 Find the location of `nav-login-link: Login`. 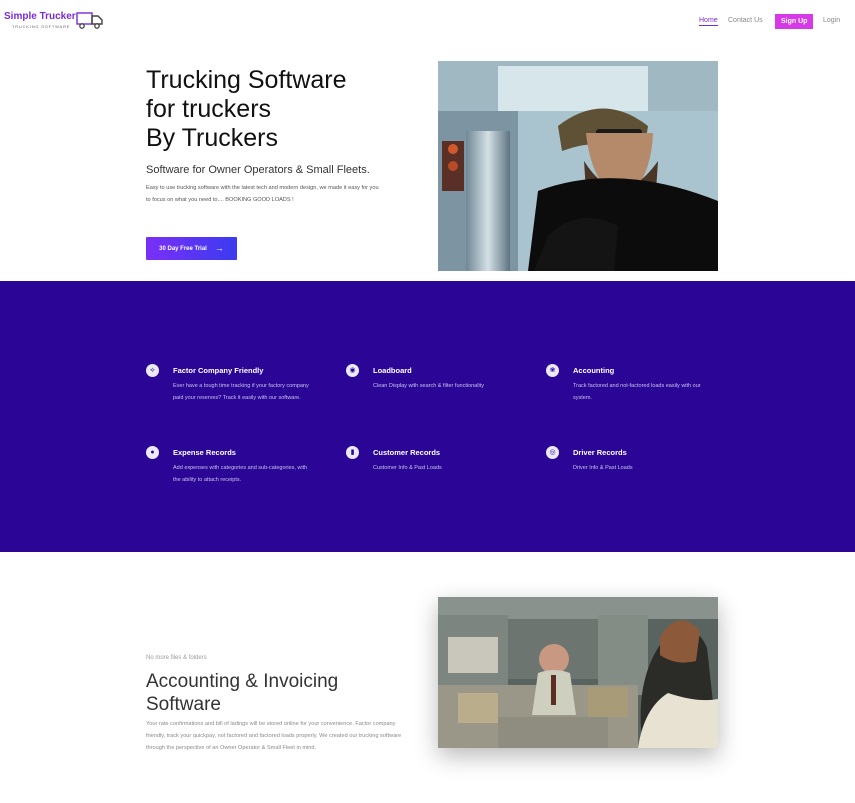

nav-login-link: Login is located at coordinates (831, 20).